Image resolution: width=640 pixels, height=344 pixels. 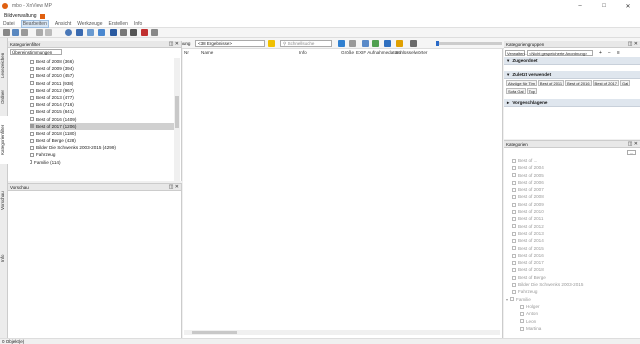 What do you see at coordinates (576, 248) in the screenshot?
I see `category-item: Best of 2015` at bounding box center [576, 248].